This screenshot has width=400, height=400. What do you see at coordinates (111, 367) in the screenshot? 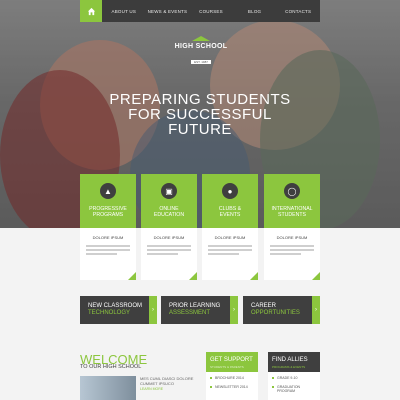
I see `welcome-subtitle: TO OUR HIGH SCHOOL` at bounding box center [111, 367].